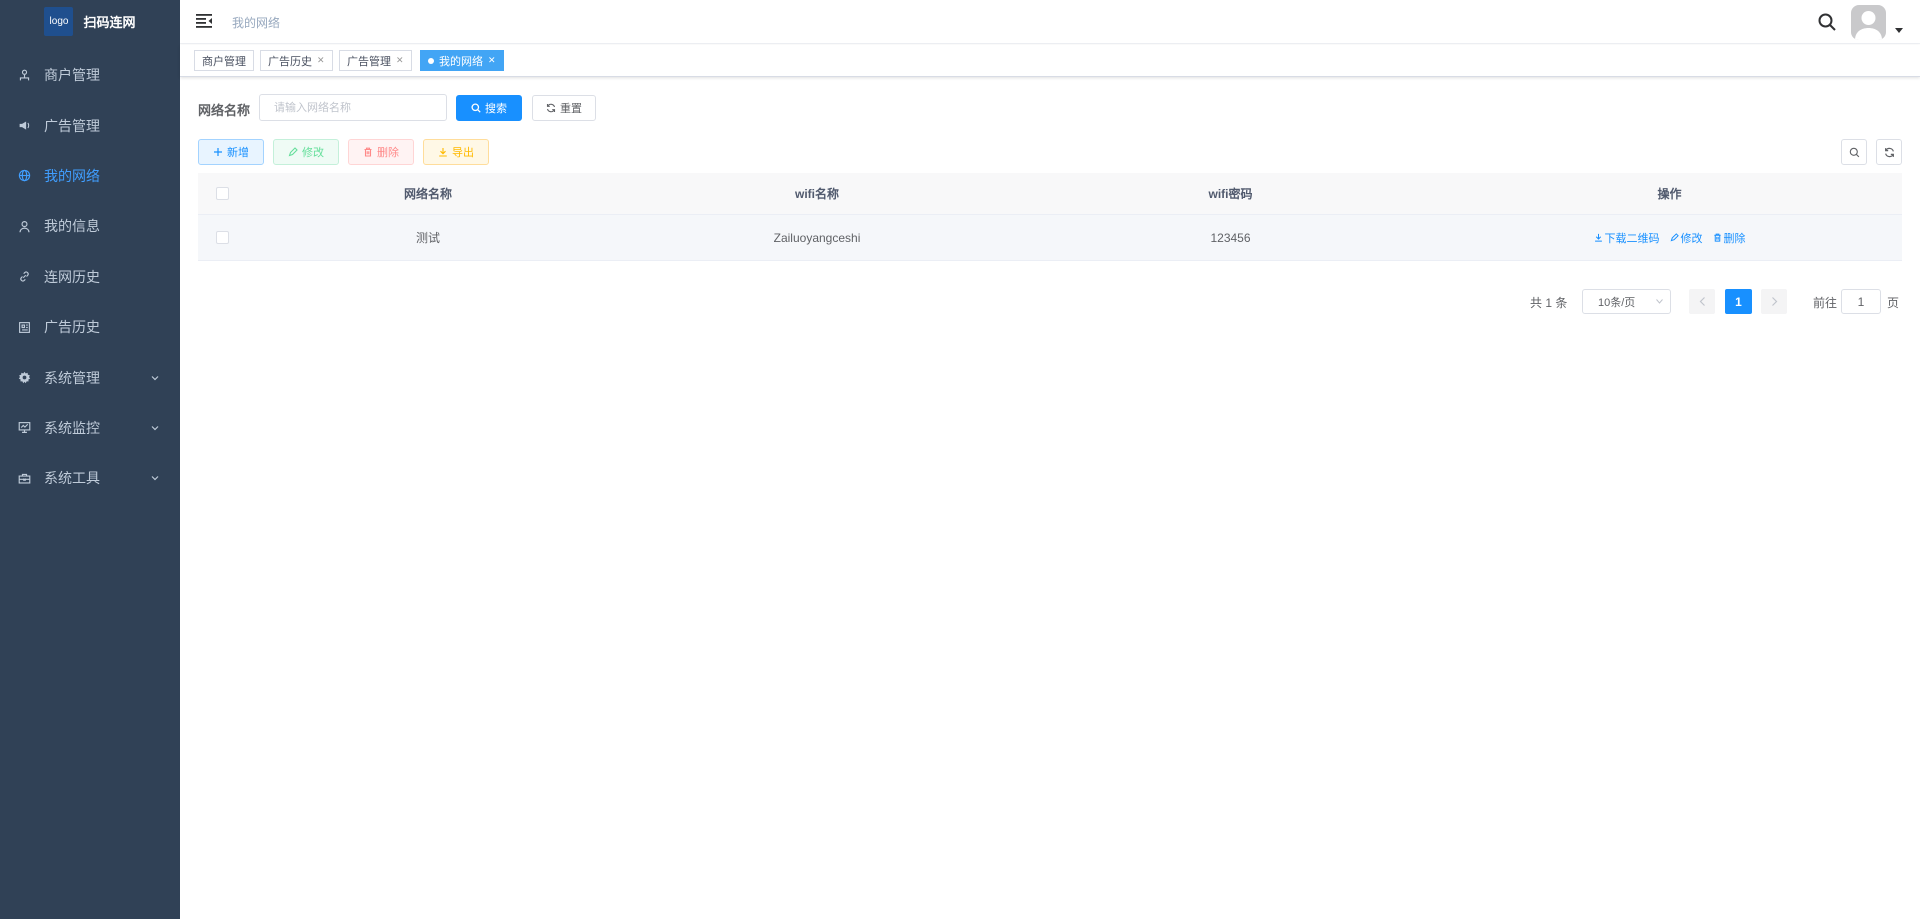 The height and width of the screenshot is (919, 1920). What do you see at coordinates (1626, 301) in the screenshot?
I see `page-size-select: 10条/页` at bounding box center [1626, 301].